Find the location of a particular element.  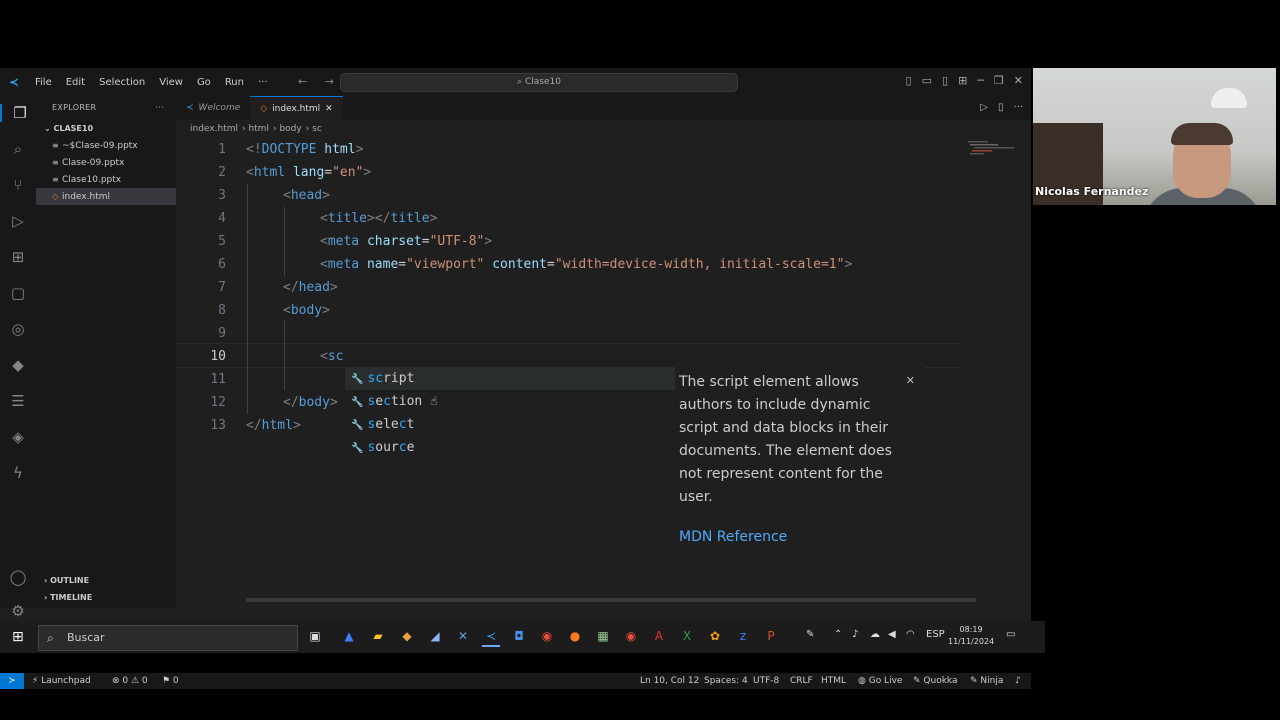

suggestion-item-section: 🔧 section ☝ is located at coordinates (510, 401).